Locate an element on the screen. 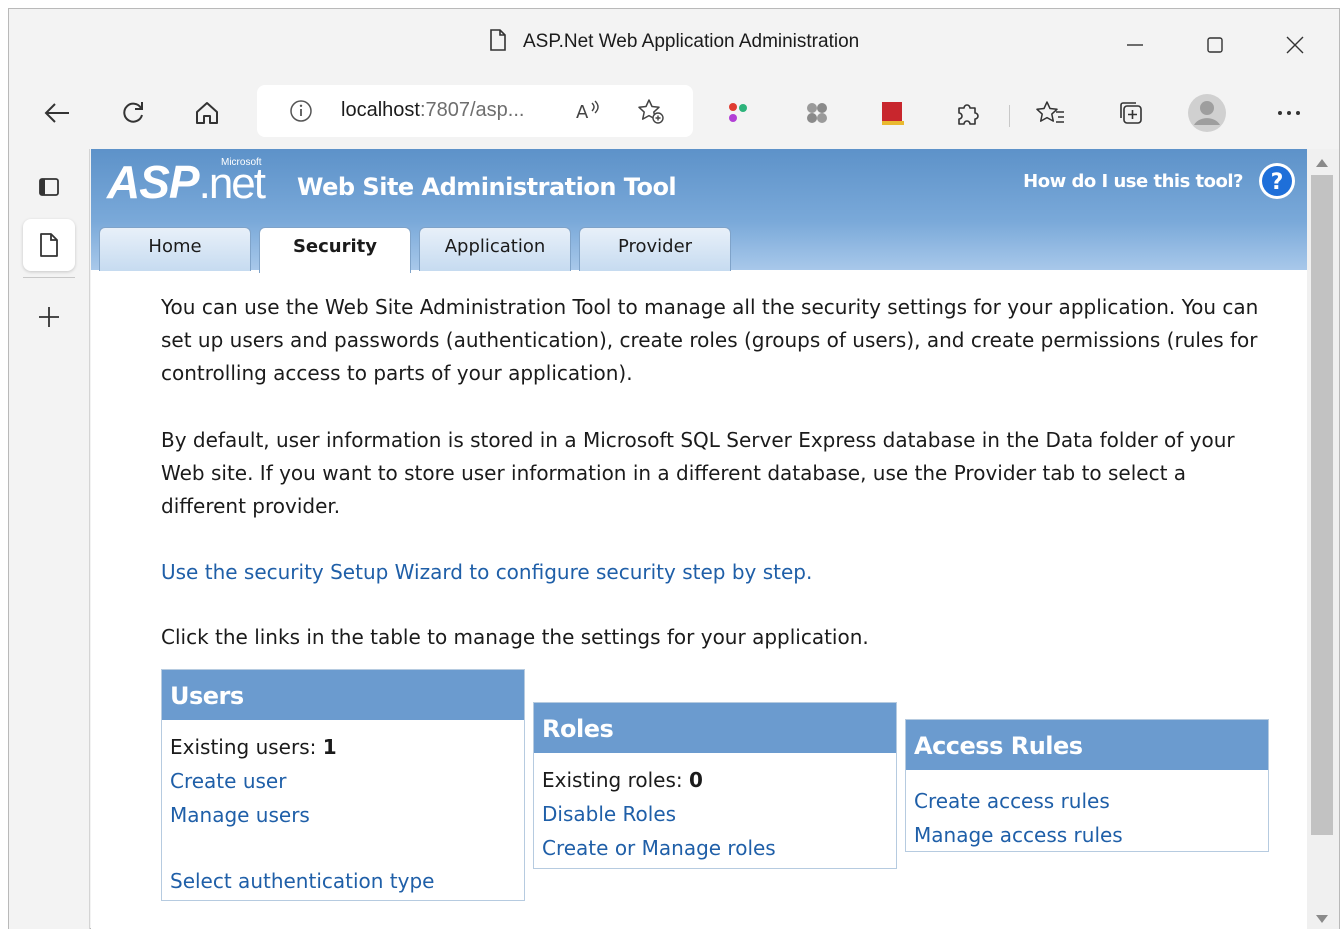 Image resolution: width=1340 pixels, height=929 pixels. favorites-button is located at coordinates (1051, 113).